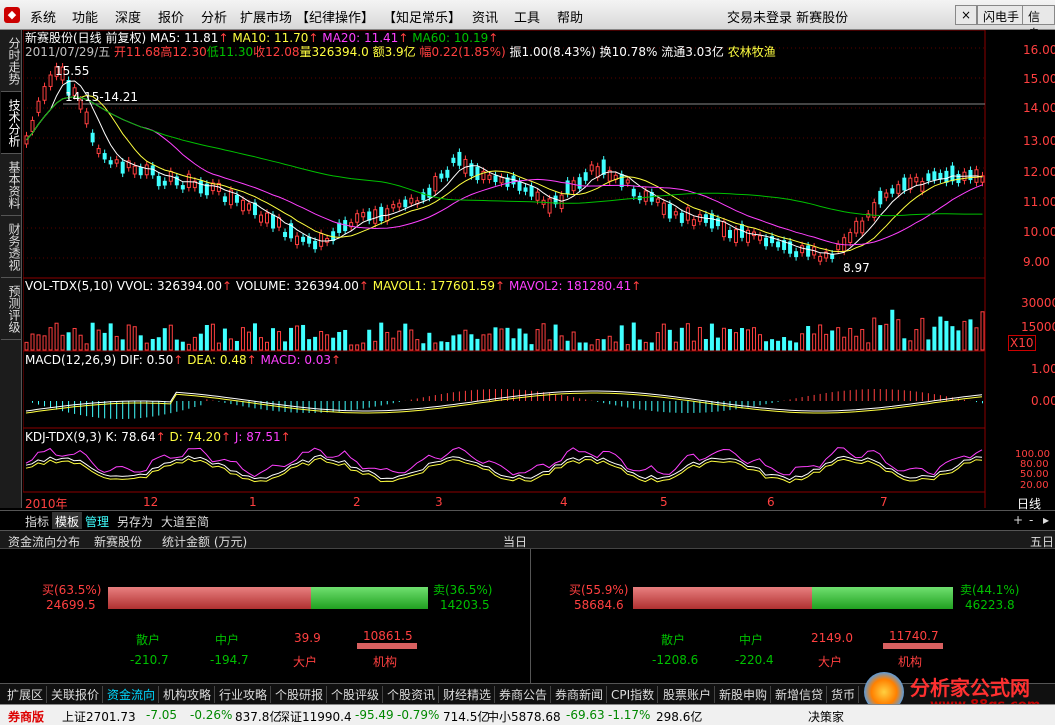 The height and width of the screenshot is (725, 1055). I want to click on manage-button: 管理, so click(97, 520).